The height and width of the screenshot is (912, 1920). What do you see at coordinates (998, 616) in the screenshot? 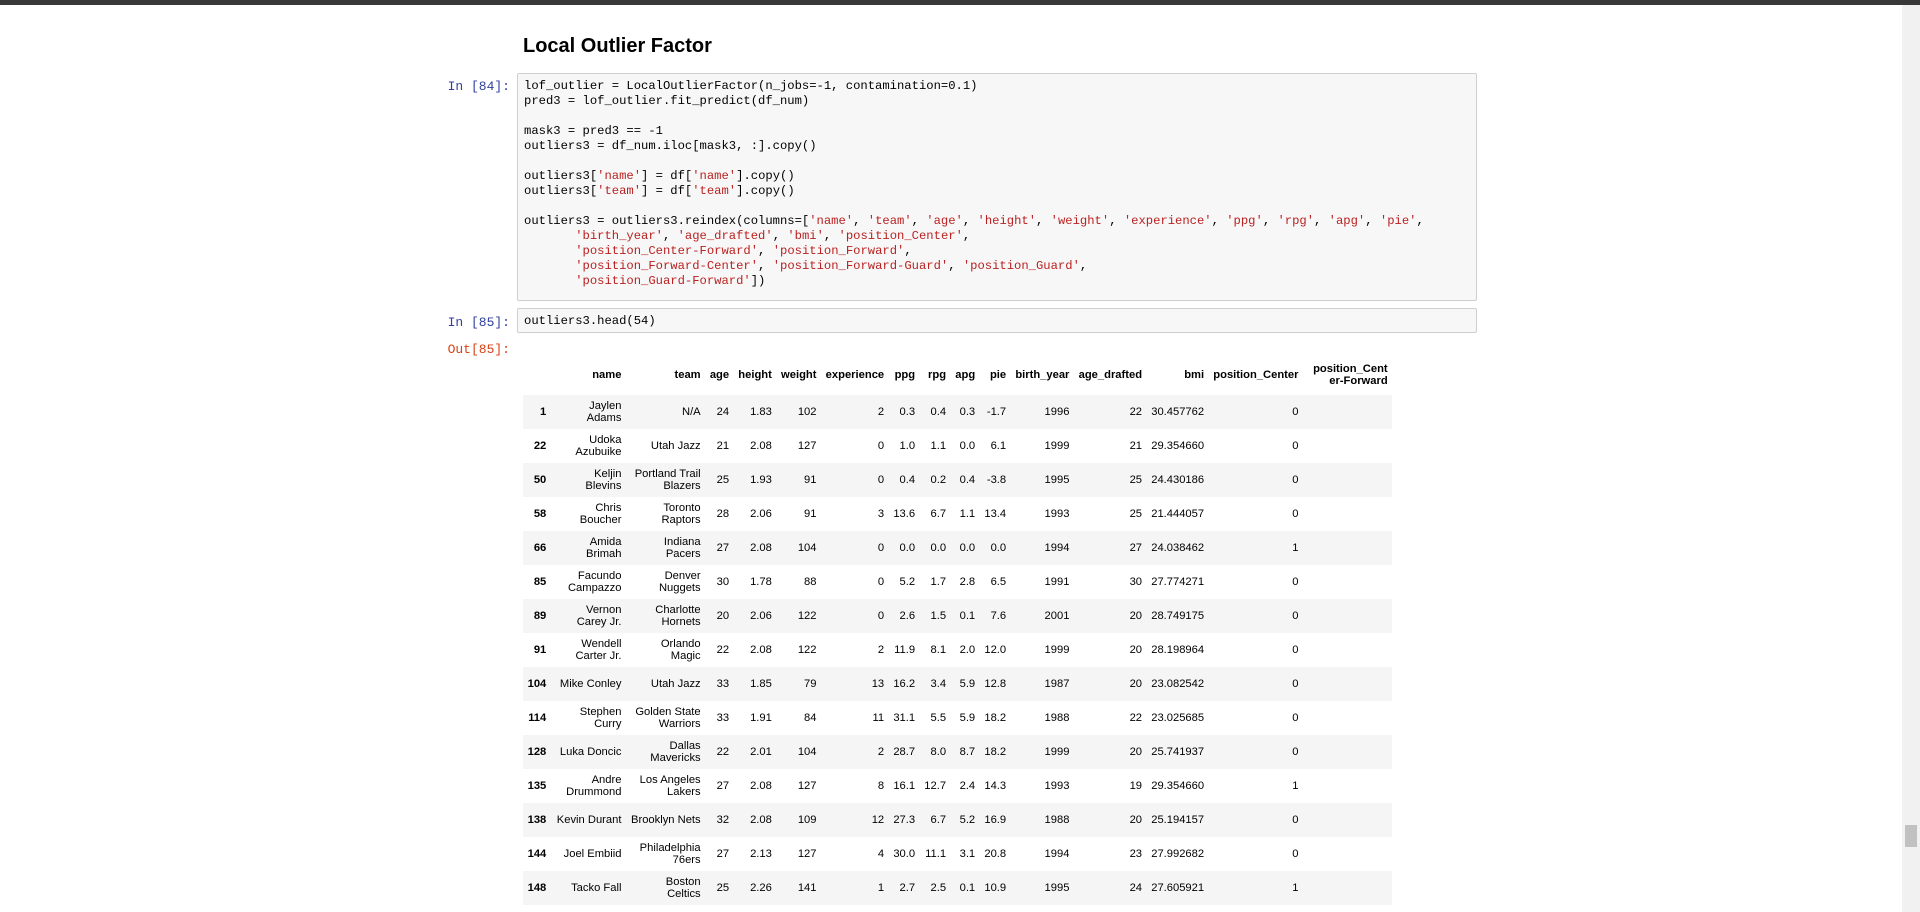
I see `table-cell: 7.6` at bounding box center [998, 616].